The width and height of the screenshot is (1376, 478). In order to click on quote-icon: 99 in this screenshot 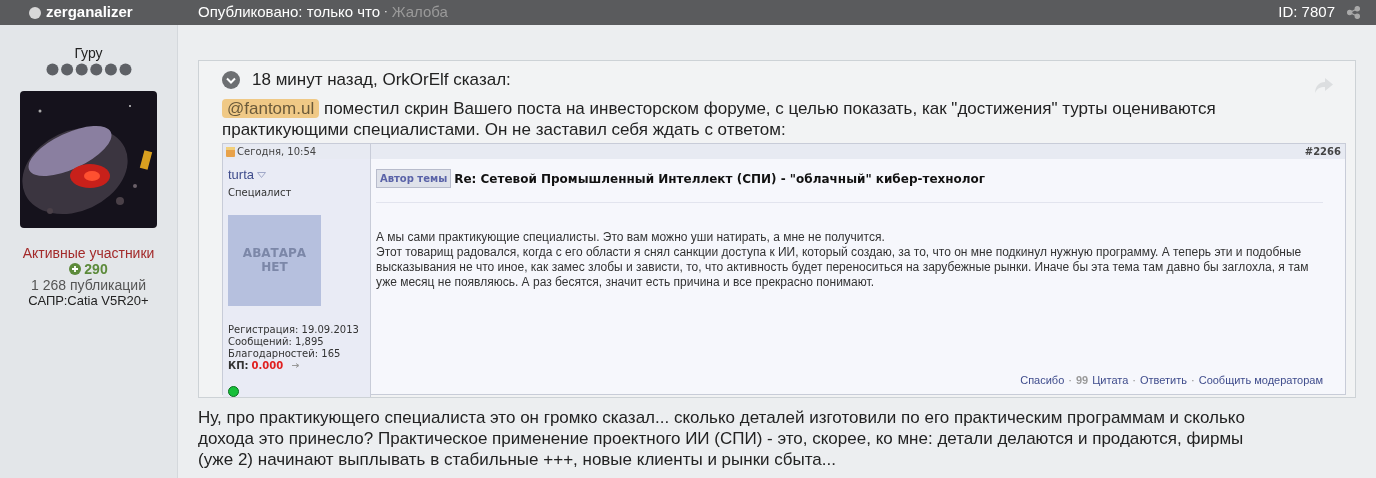, I will do `click(1082, 380)`.